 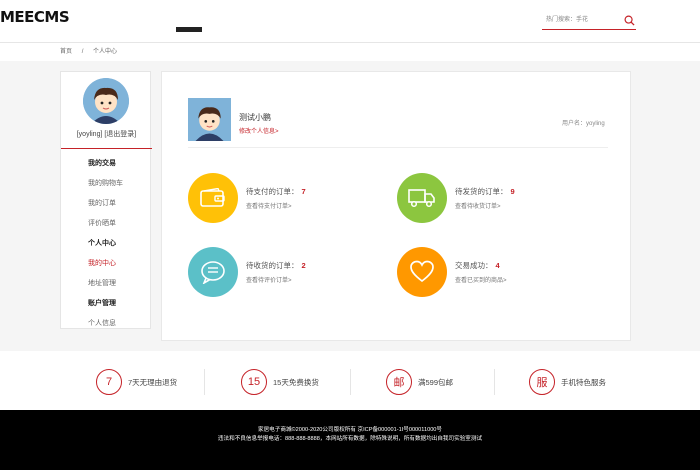 I want to click on service-badge: 15, so click(x=254, y=382).